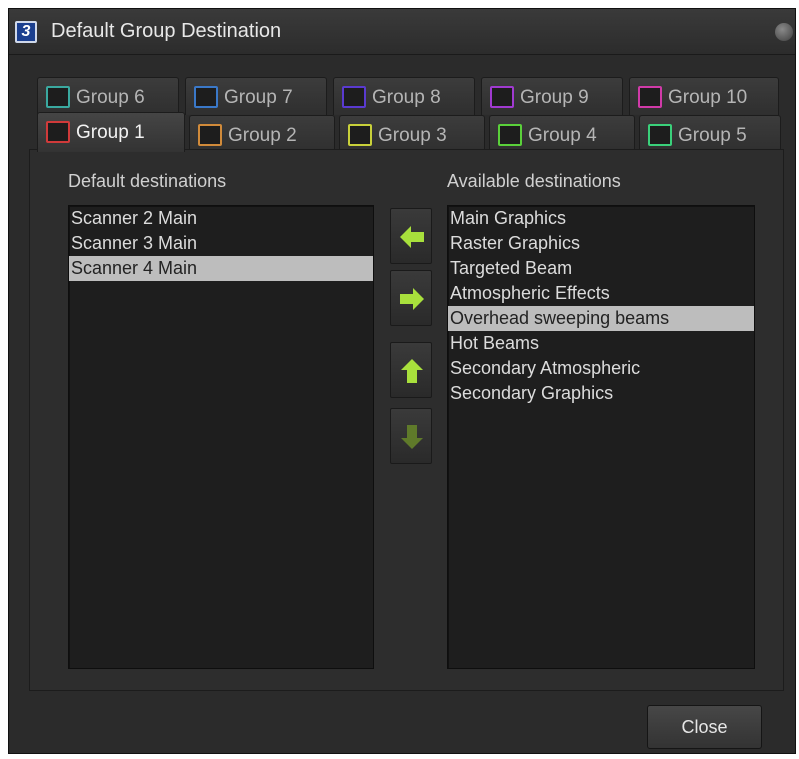  Describe the element at coordinates (26, 32) in the screenshot. I see `app-logo-icon: 3` at that location.